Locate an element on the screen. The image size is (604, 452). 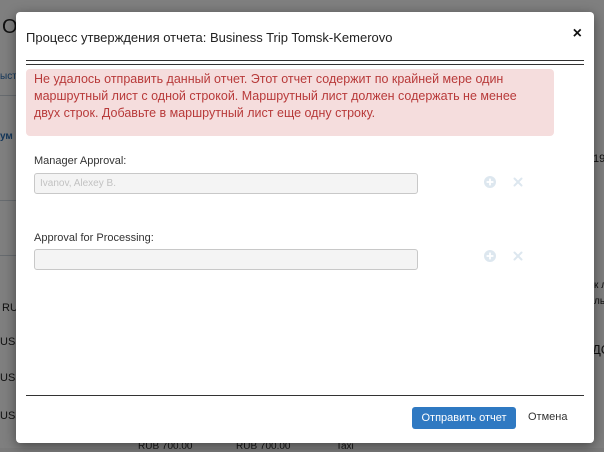
cancel-button: Отмена is located at coordinates (547, 417).